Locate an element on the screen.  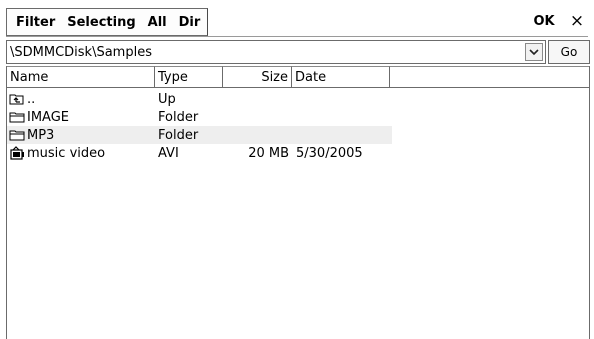
file-name: .. is located at coordinates (31, 99).